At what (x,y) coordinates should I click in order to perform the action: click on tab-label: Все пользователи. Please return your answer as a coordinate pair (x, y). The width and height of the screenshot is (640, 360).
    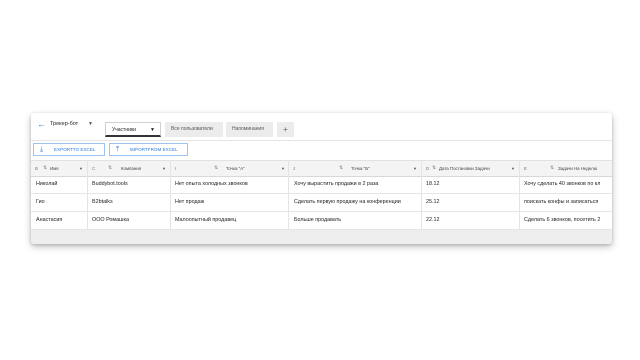
    Looking at the image, I should click on (192, 129).